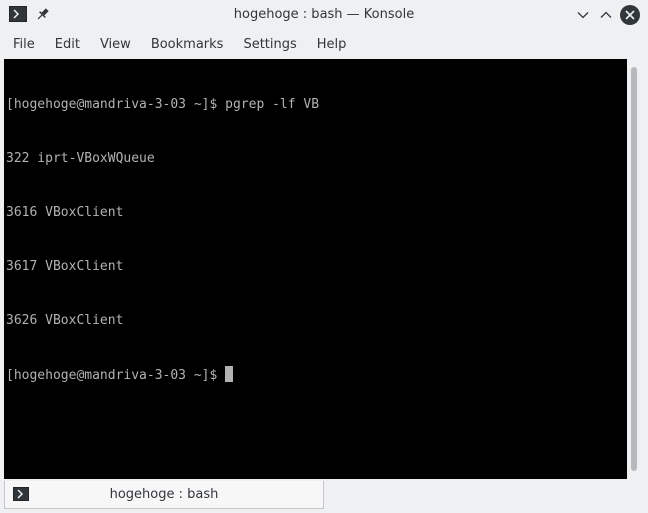 The width and height of the screenshot is (648, 513). I want to click on tab-label: hogehoge : bash, so click(164, 494).